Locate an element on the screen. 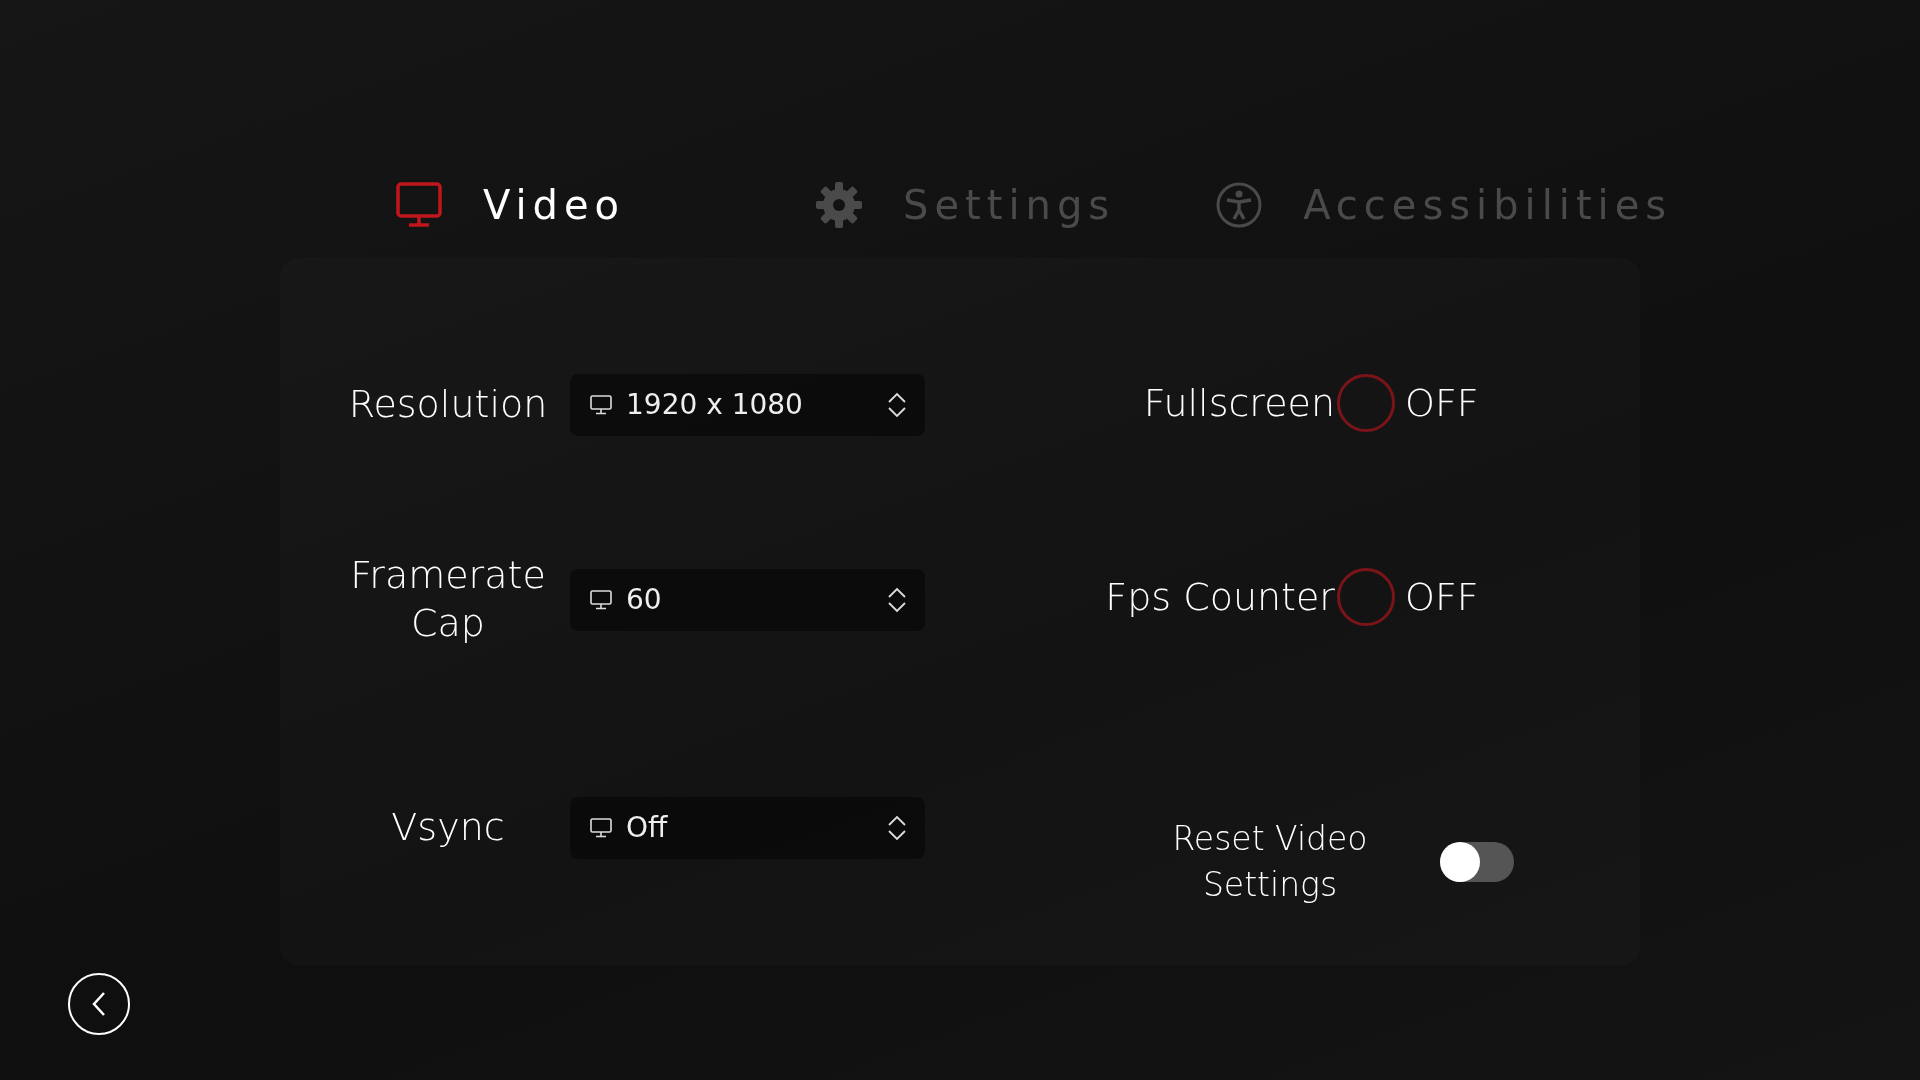 The image size is (1920, 1080). back-button is located at coordinates (99, 1004).